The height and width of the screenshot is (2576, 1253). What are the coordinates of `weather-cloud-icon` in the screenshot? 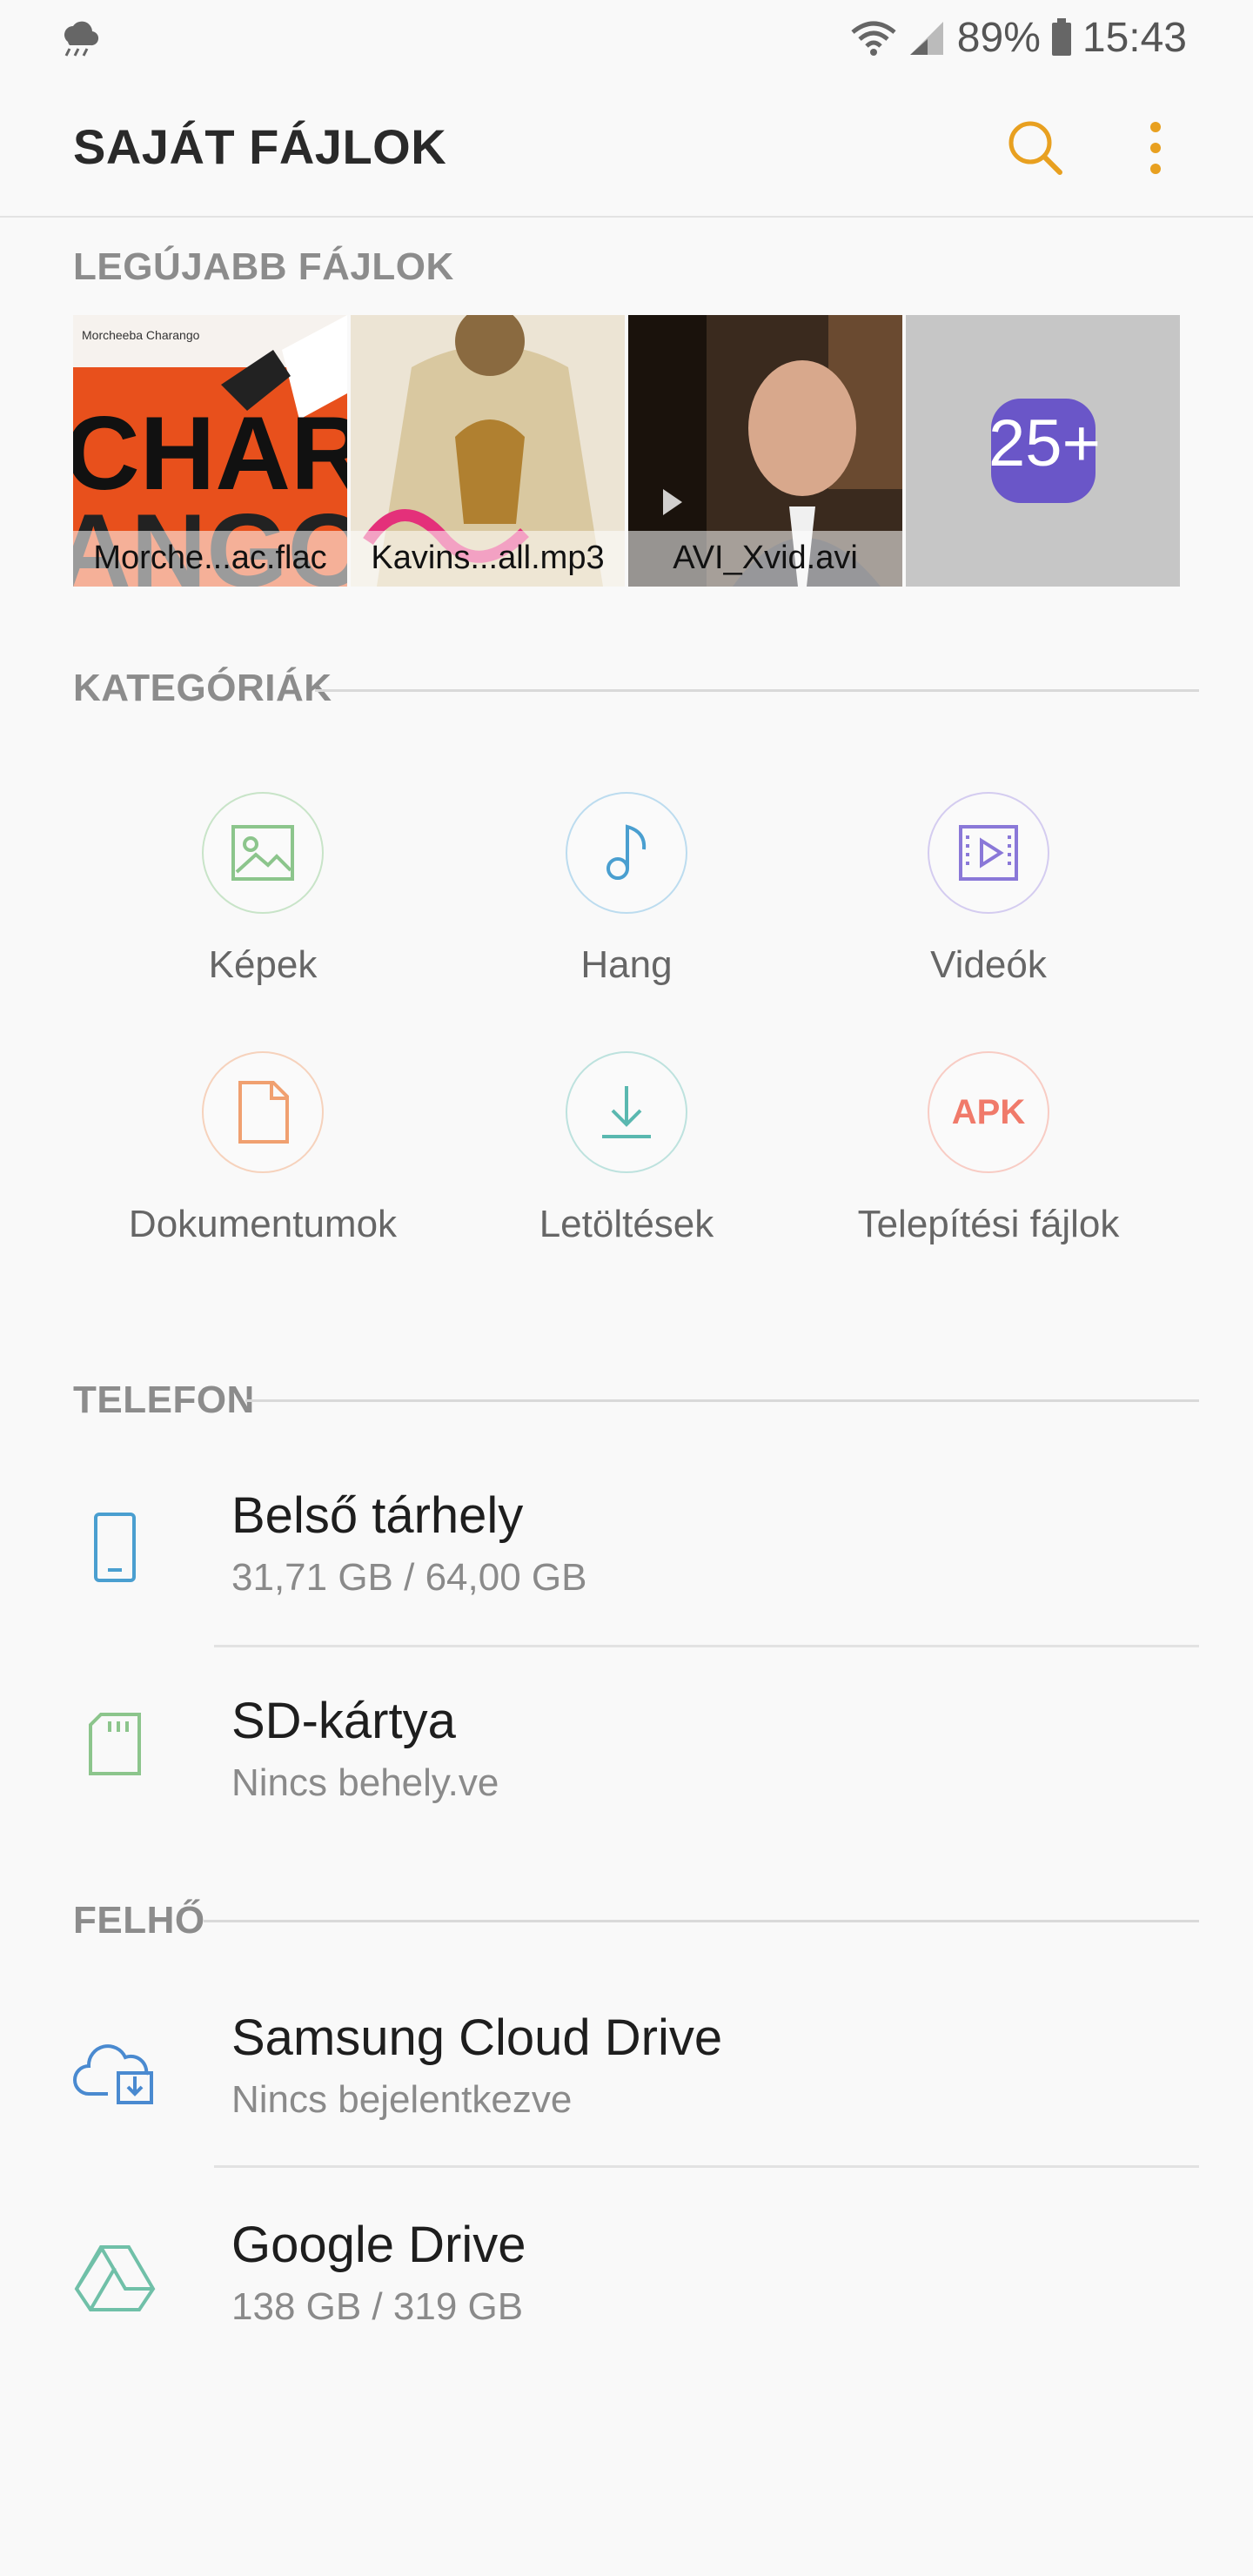 It's located at (78, 38).